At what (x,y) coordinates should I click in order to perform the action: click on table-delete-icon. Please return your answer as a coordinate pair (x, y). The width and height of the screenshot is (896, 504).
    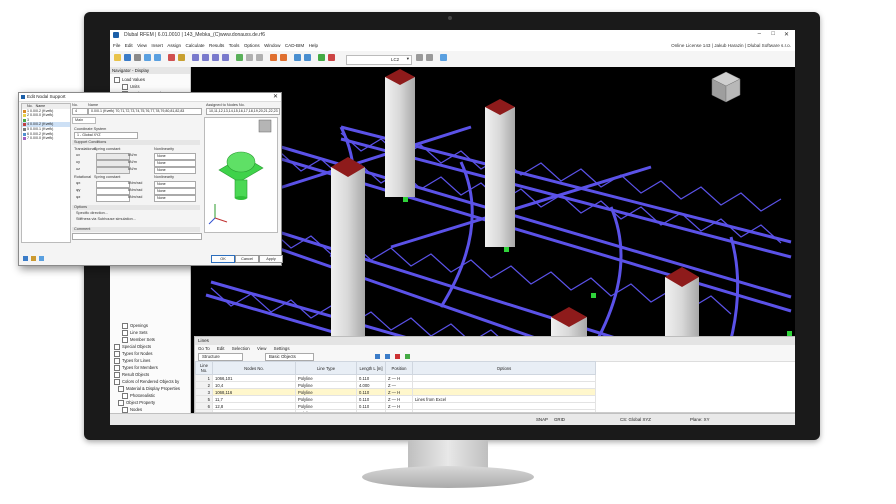
    Looking at the image, I should click on (397, 356).